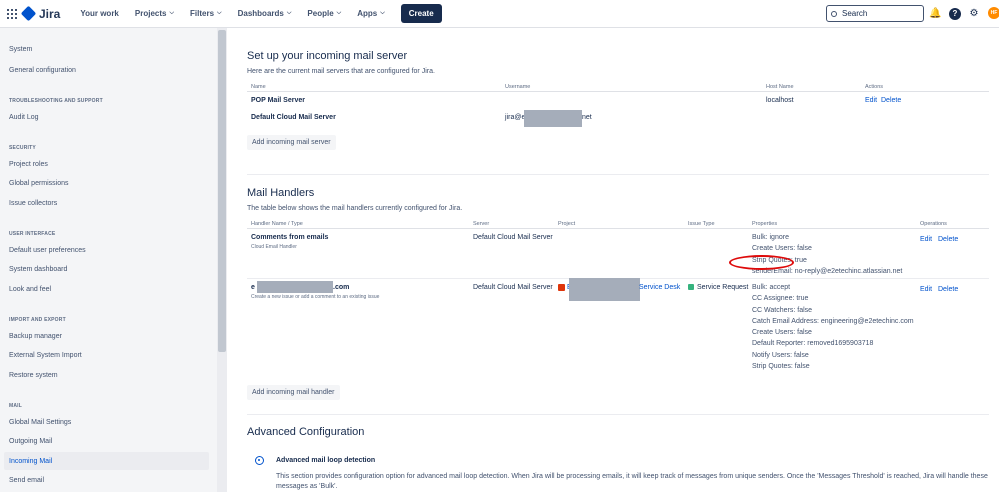 The width and height of the screenshot is (999, 492). I want to click on column-header-project: Project, so click(567, 224).